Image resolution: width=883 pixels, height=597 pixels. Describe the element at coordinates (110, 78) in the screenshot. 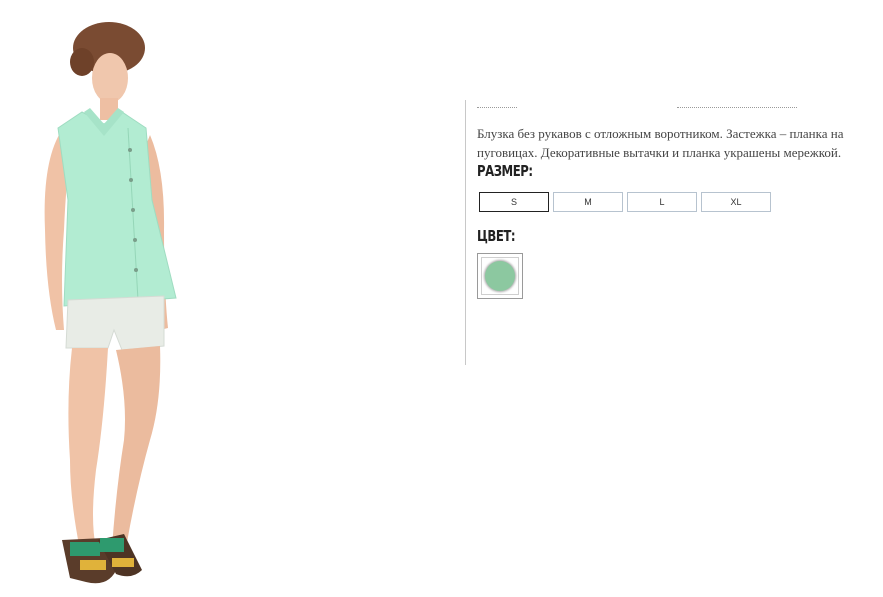

I see `face-shape` at that location.